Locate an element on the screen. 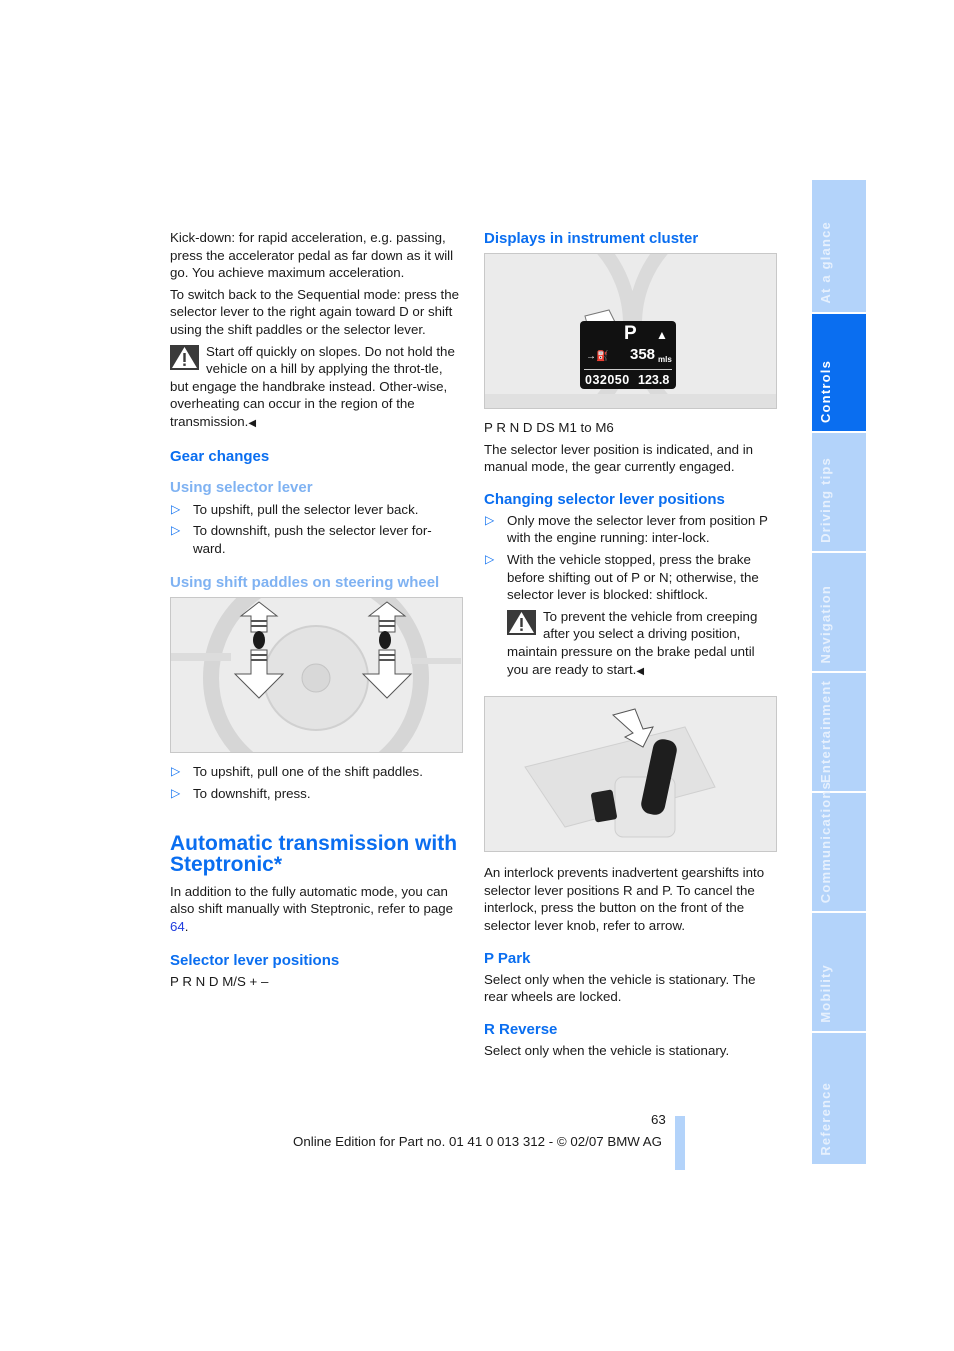 Image resolution: width=954 pixels, height=1351 pixels. changing-positions-heading: Changing selector lever positions is located at coordinates (604, 499).